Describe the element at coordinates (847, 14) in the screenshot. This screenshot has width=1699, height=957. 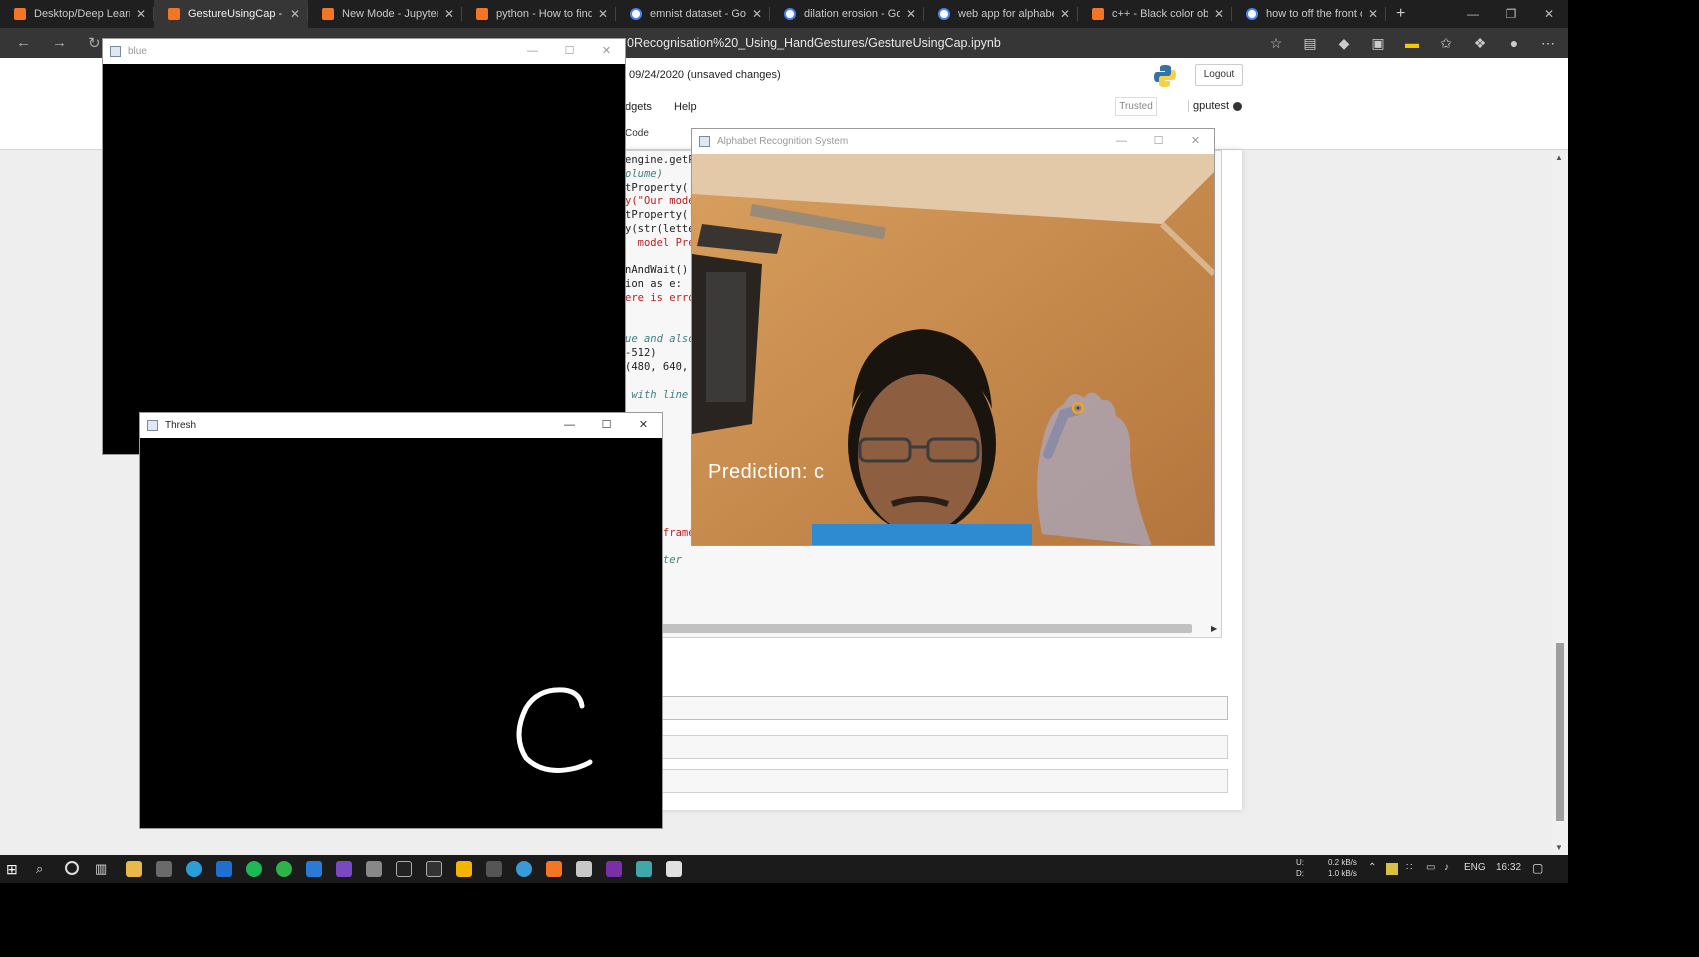
I see `browser-tab: dilation erosion - Goo ✕` at that location.